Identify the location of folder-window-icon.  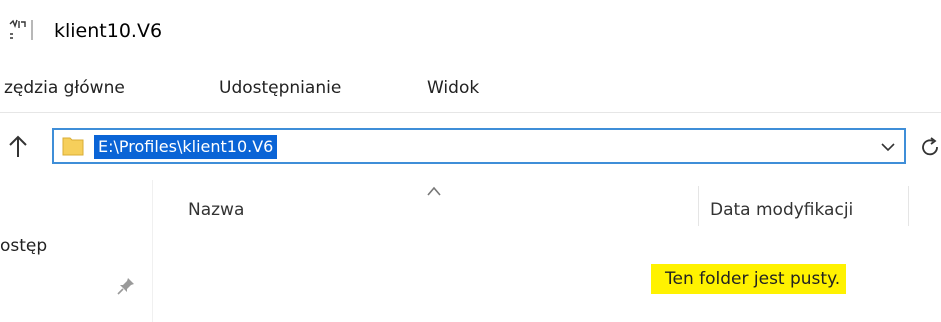
(23, 30).